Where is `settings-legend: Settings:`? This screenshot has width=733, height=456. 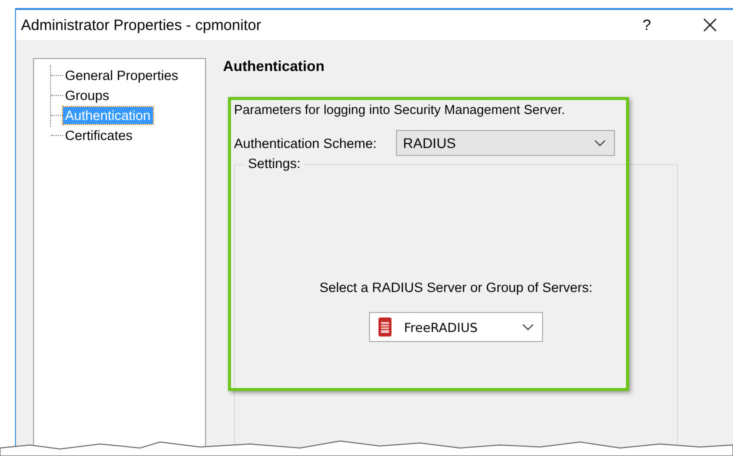
settings-legend: Settings: is located at coordinates (274, 163).